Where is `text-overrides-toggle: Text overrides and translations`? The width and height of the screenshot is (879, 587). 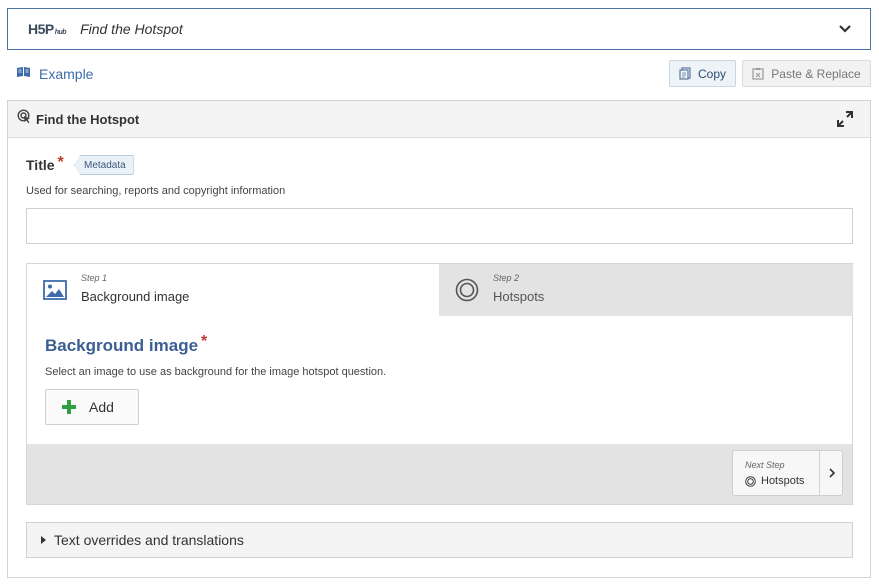
text-overrides-toggle: Text overrides and translations is located at coordinates (439, 540).